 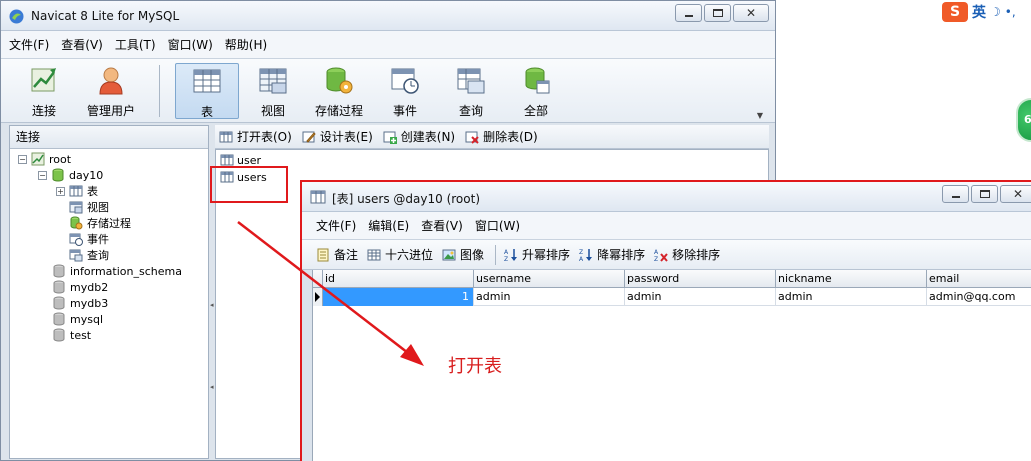 What do you see at coordinates (851, 297) in the screenshot?
I see `cell-nickname: admin` at bounding box center [851, 297].